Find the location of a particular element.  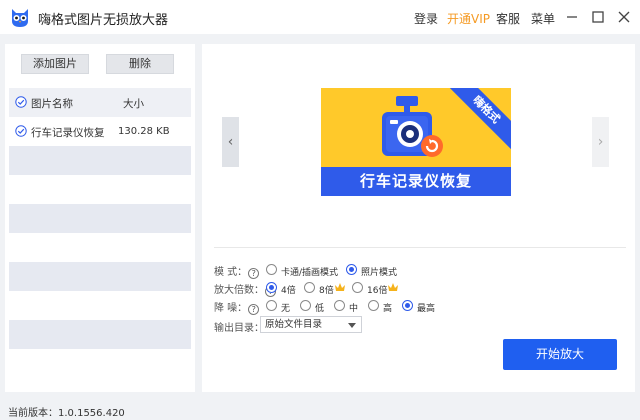

app-logo-icon is located at coordinates (20, 18).